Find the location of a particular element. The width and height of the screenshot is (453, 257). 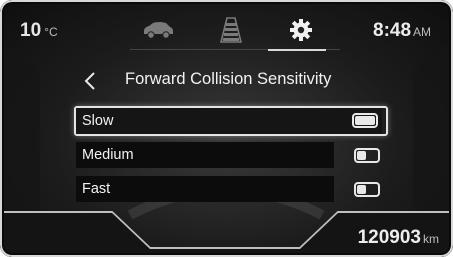

clock: 8:48 AM is located at coordinates (402, 31).